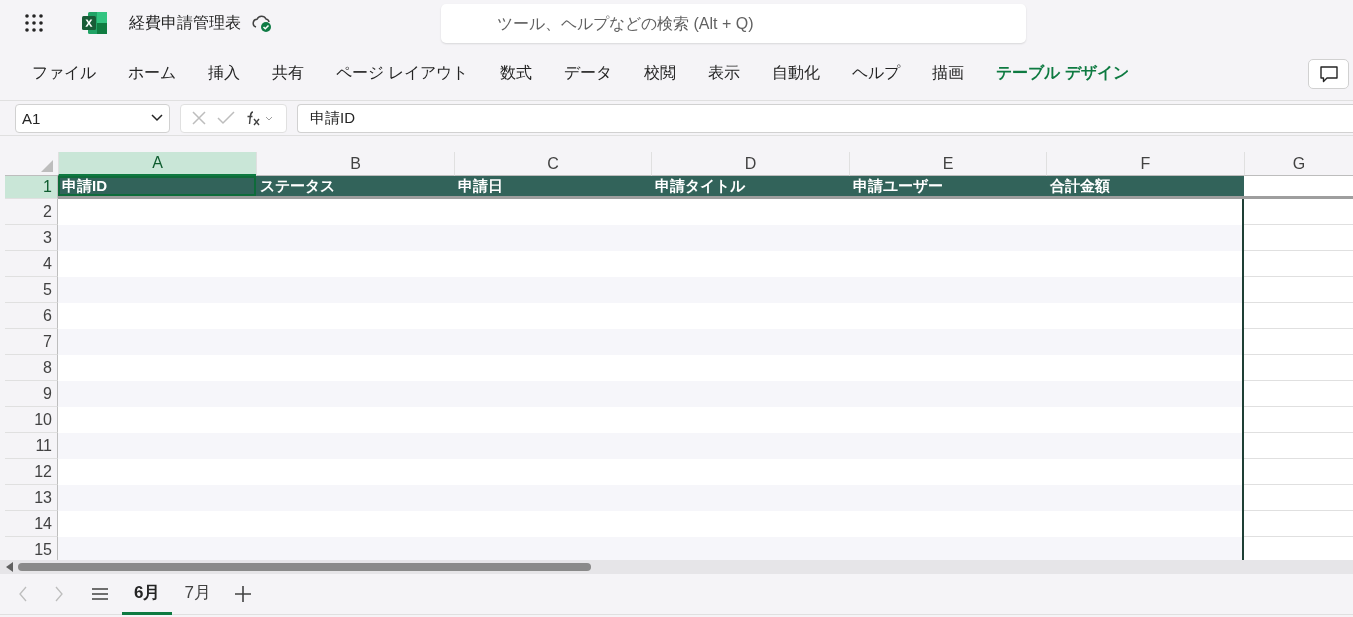 The width and height of the screenshot is (1353, 617). Describe the element at coordinates (31, 264) in the screenshot. I see `row-header: 4` at that location.